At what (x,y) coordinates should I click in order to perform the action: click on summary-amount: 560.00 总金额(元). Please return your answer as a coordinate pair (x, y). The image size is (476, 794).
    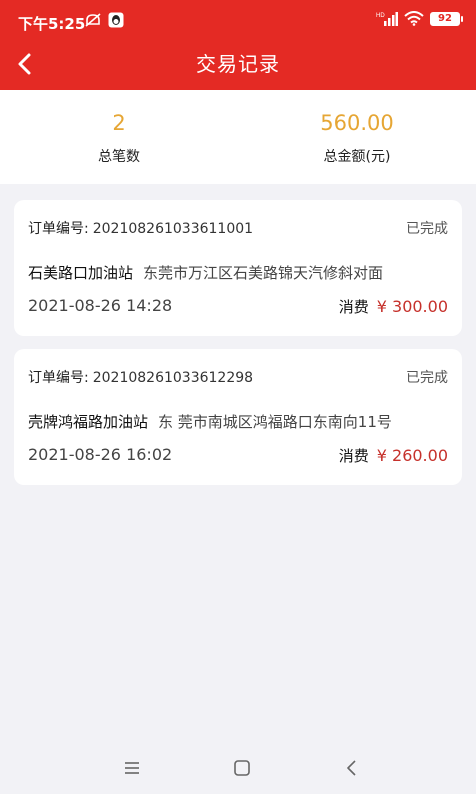
    Looking at the image, I should click on (357, 137).